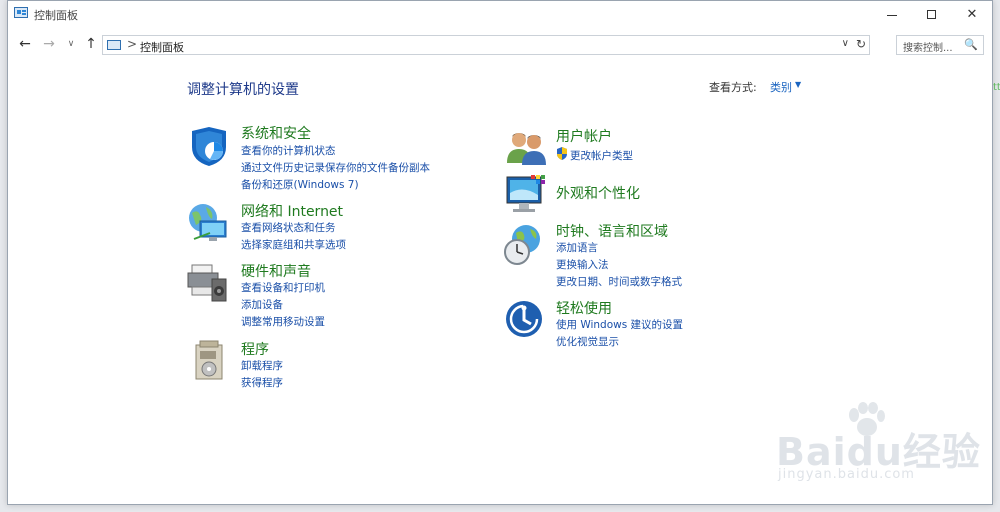 The image size is (1000, 512). What do you see at coordinates (584, 136) in the screenshot?
I see `category-user-accounts: 用户帐户` at bounding box center [584, 136].